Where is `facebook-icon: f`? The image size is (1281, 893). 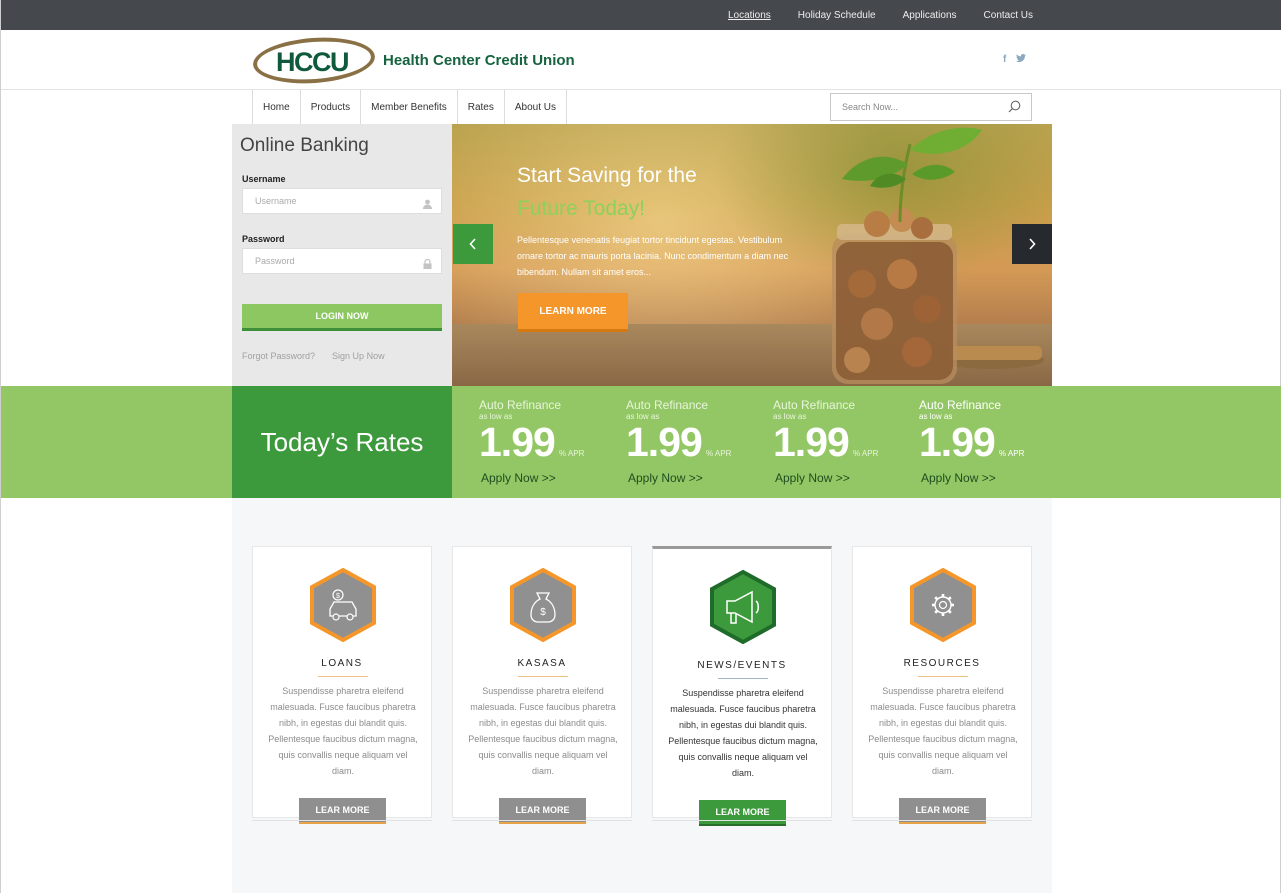
facebook-icon: f is located at coordinates (1004, 60).